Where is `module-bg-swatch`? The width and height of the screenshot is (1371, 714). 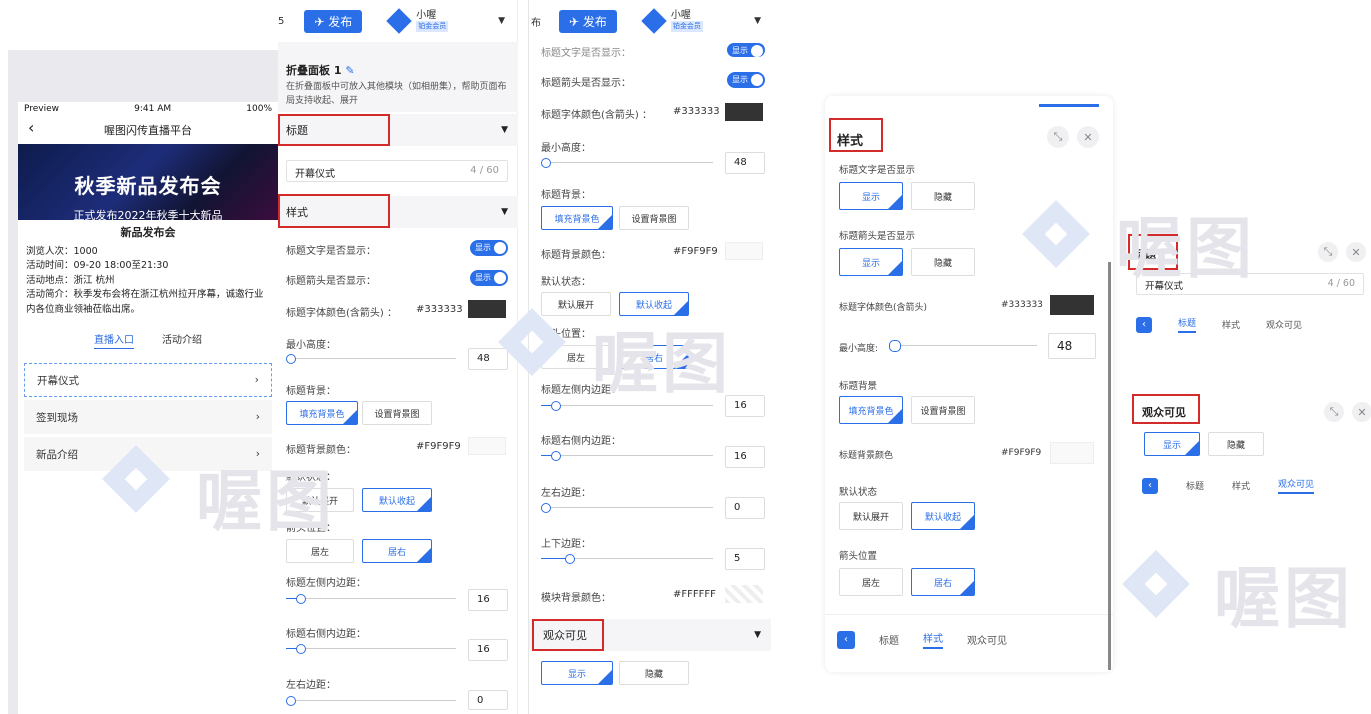 module-bg-swatch is located at coordinates (744, 594).